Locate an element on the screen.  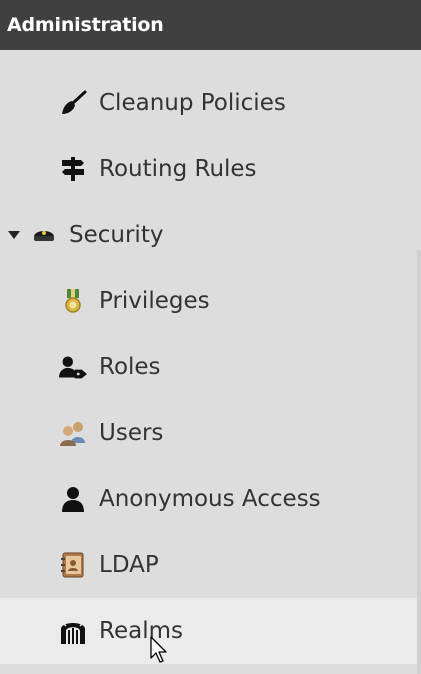
nav-item-cleanup-policies: Cleanup Policies is located at coordinates (208, 103).